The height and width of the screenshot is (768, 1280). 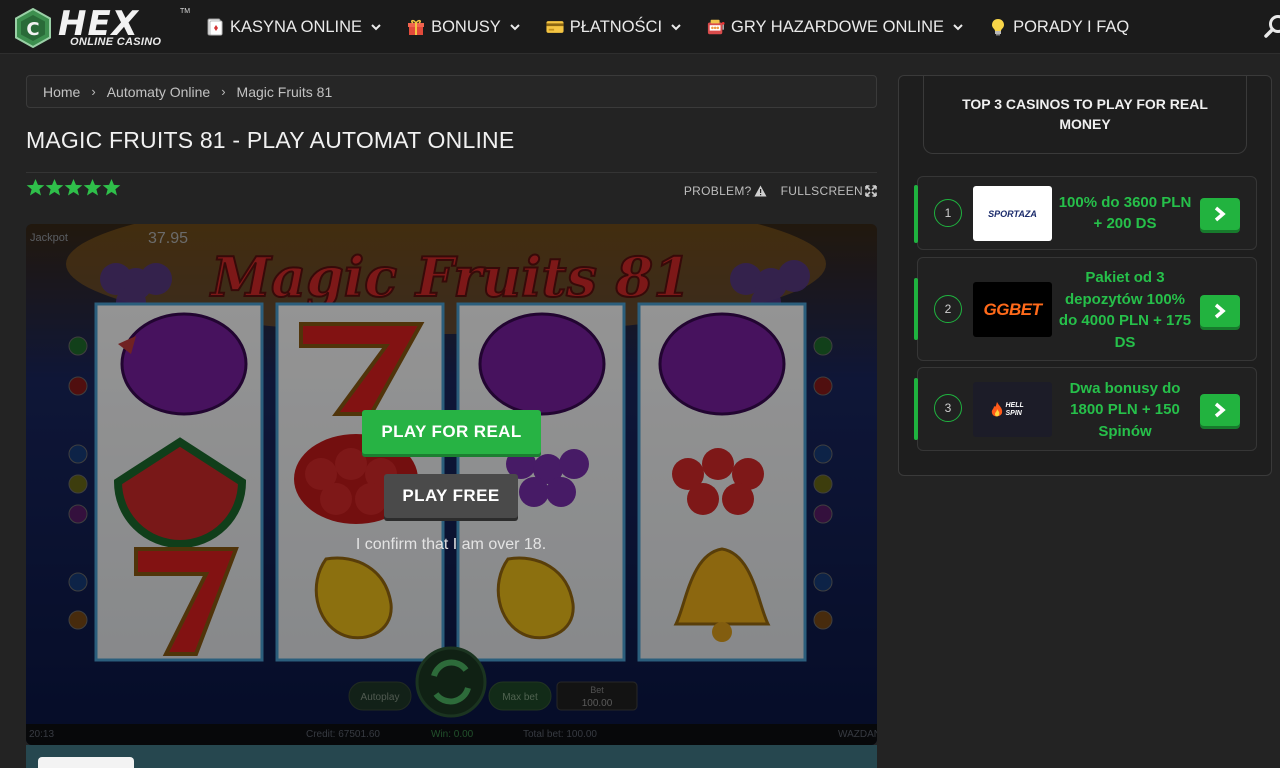 I want to click on site-logo: C HEX TM ONLINE CASINO, so click(x=102, y=27).